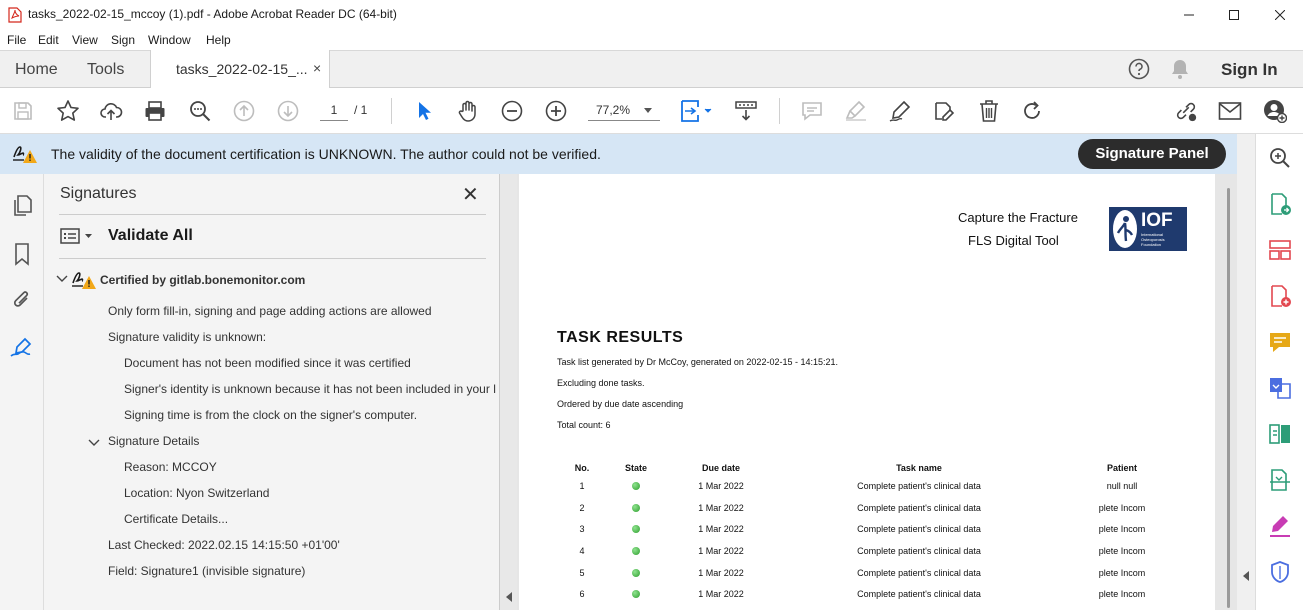 The height and width of the screenshot is (610, 1303). I want to click on protect-shield-icon, so click(1280, 572).